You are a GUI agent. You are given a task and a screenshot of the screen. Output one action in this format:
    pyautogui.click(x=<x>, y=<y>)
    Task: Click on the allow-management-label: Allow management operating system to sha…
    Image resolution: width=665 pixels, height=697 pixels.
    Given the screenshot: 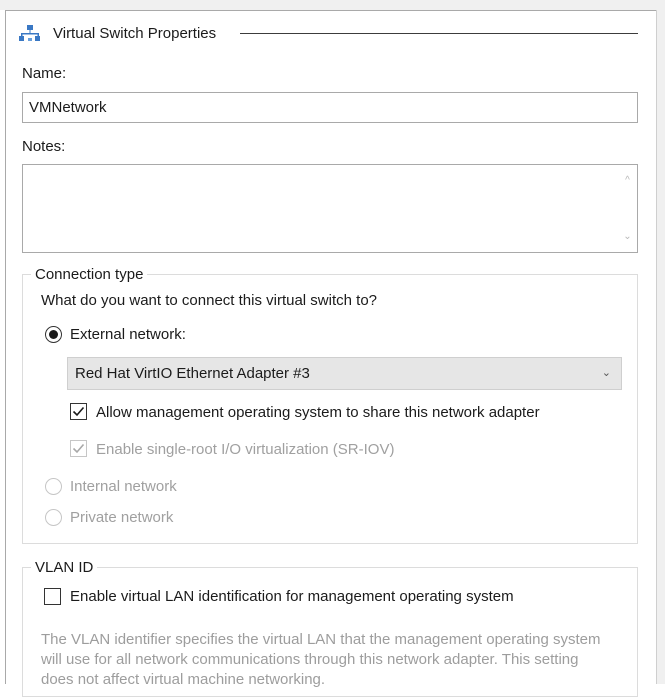 What is the action you would take?
    pyautogui.click(x=318, y=412)
    